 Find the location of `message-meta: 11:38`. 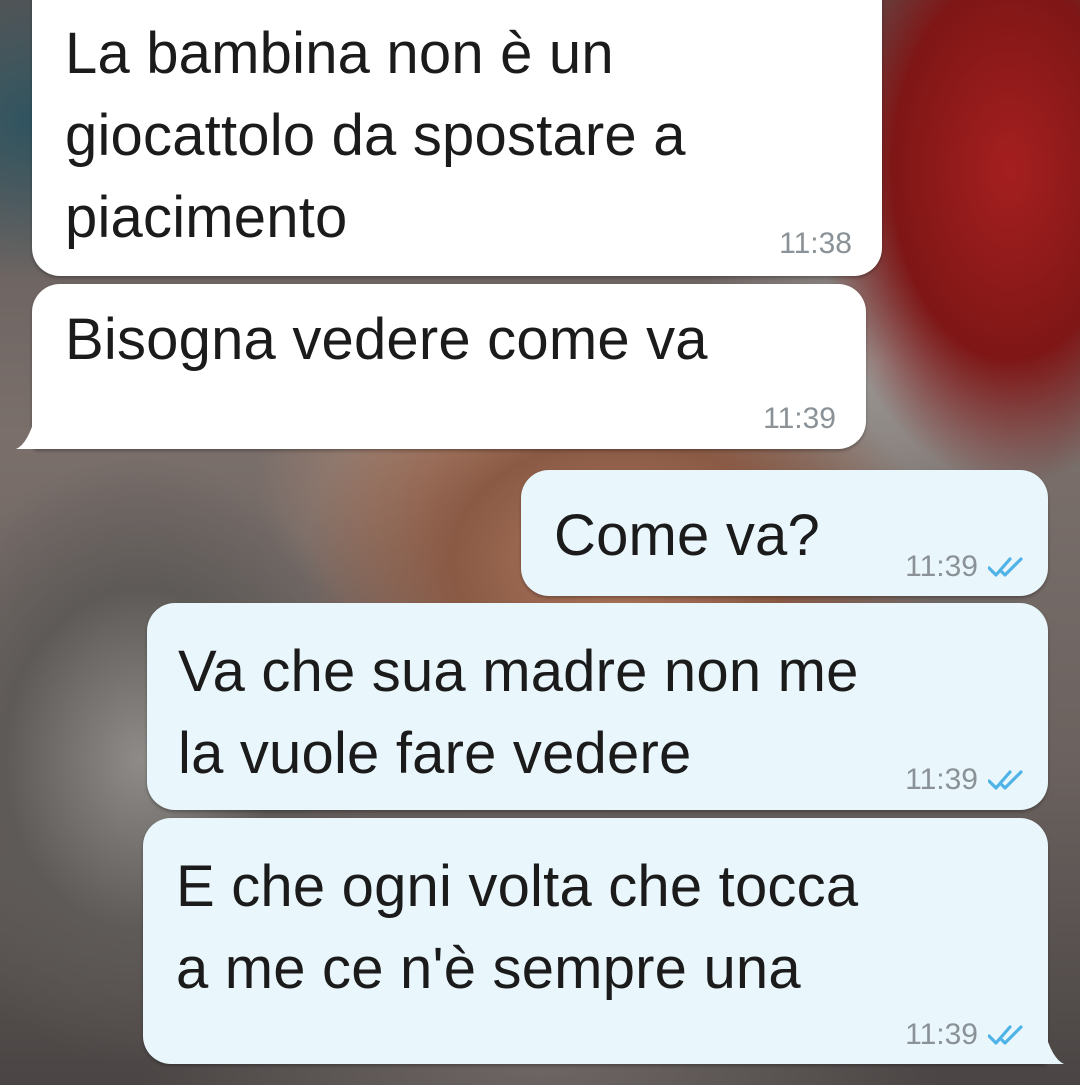

message-meta: 11:38 is located at coordinates (815, 244).